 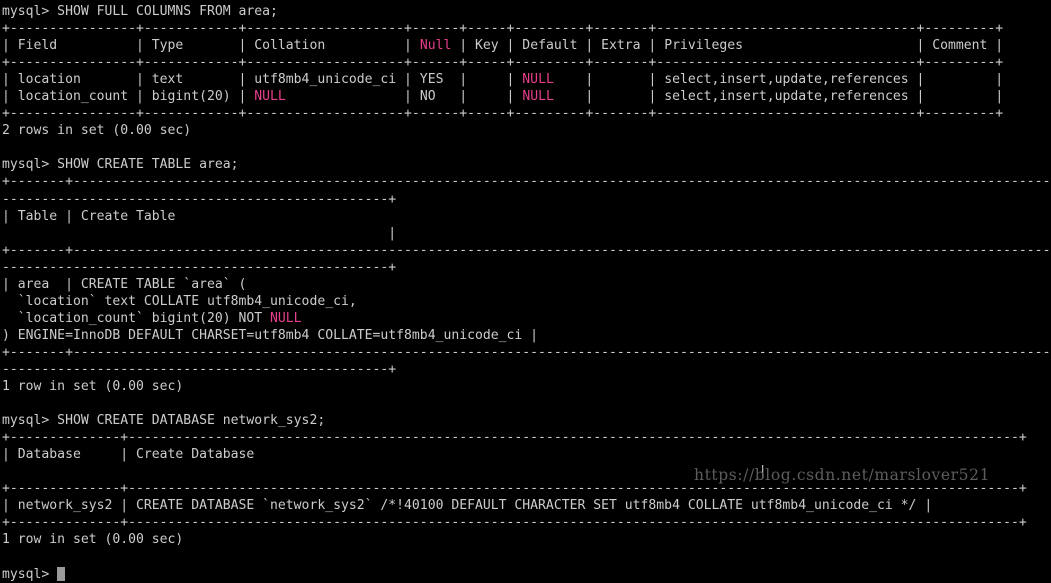 I want to click on terminal-line-header: | Database | Create Database, so click(x=128, y=455).